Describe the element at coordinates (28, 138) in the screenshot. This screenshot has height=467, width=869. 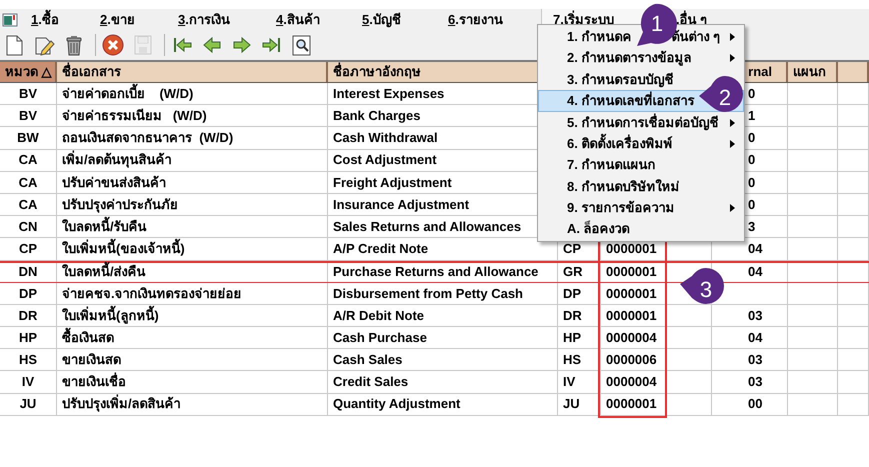
I see `table-cell: BW` at that location.